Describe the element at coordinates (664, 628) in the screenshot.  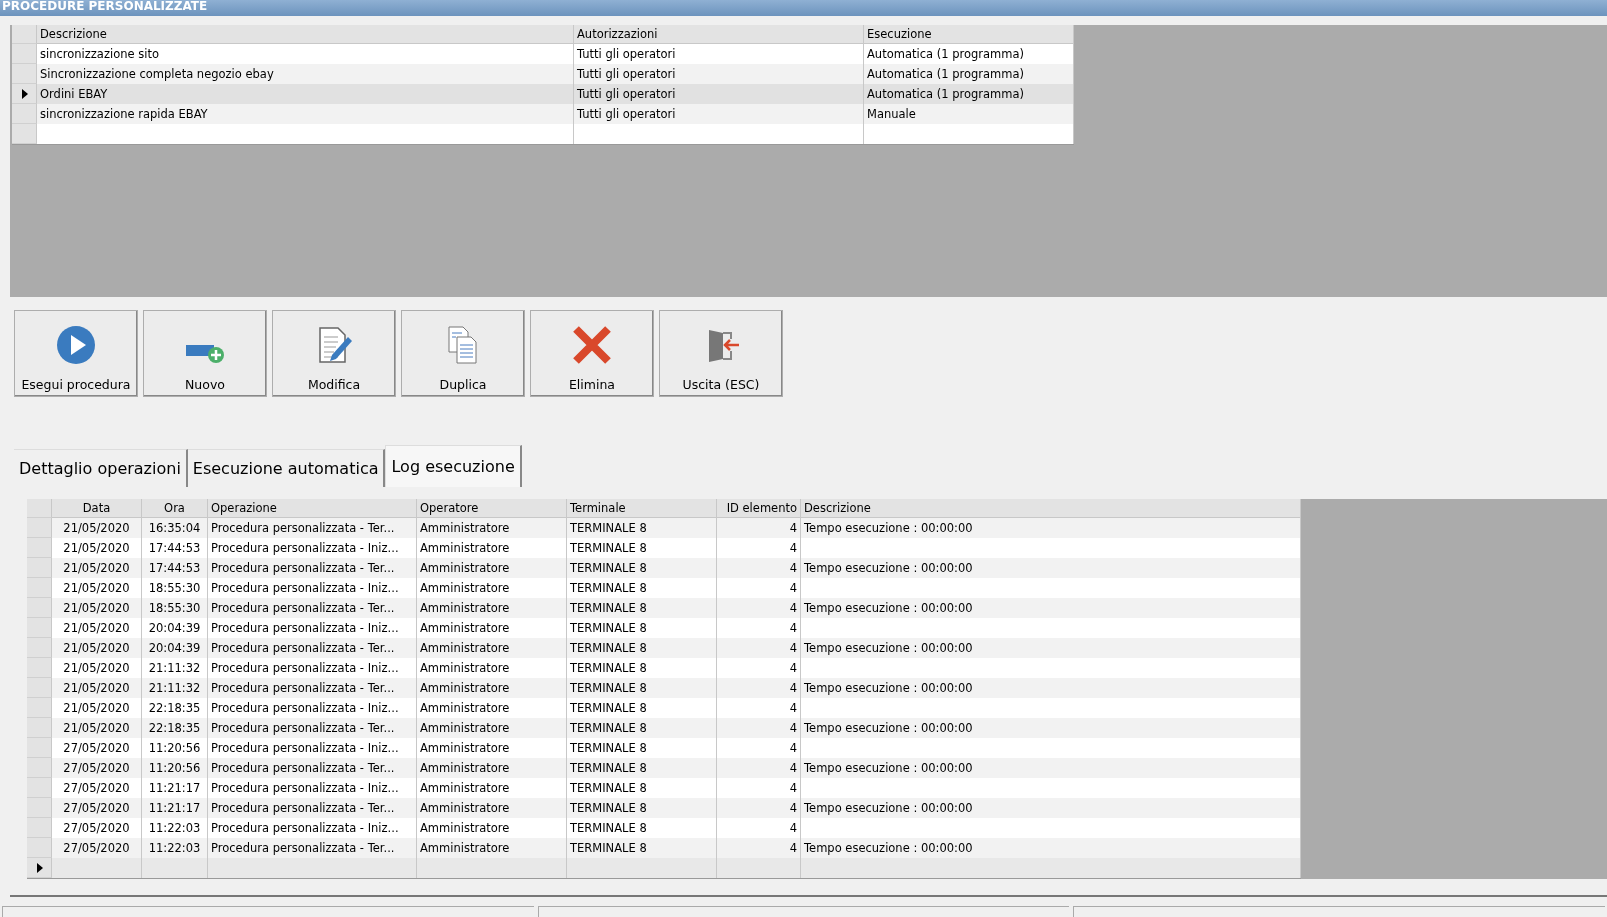
I see `table-row: 21/05/2020 20:04:39 Procedura personalizzata - Iniz... Amministratore TERMINALE 8 4` at that location.